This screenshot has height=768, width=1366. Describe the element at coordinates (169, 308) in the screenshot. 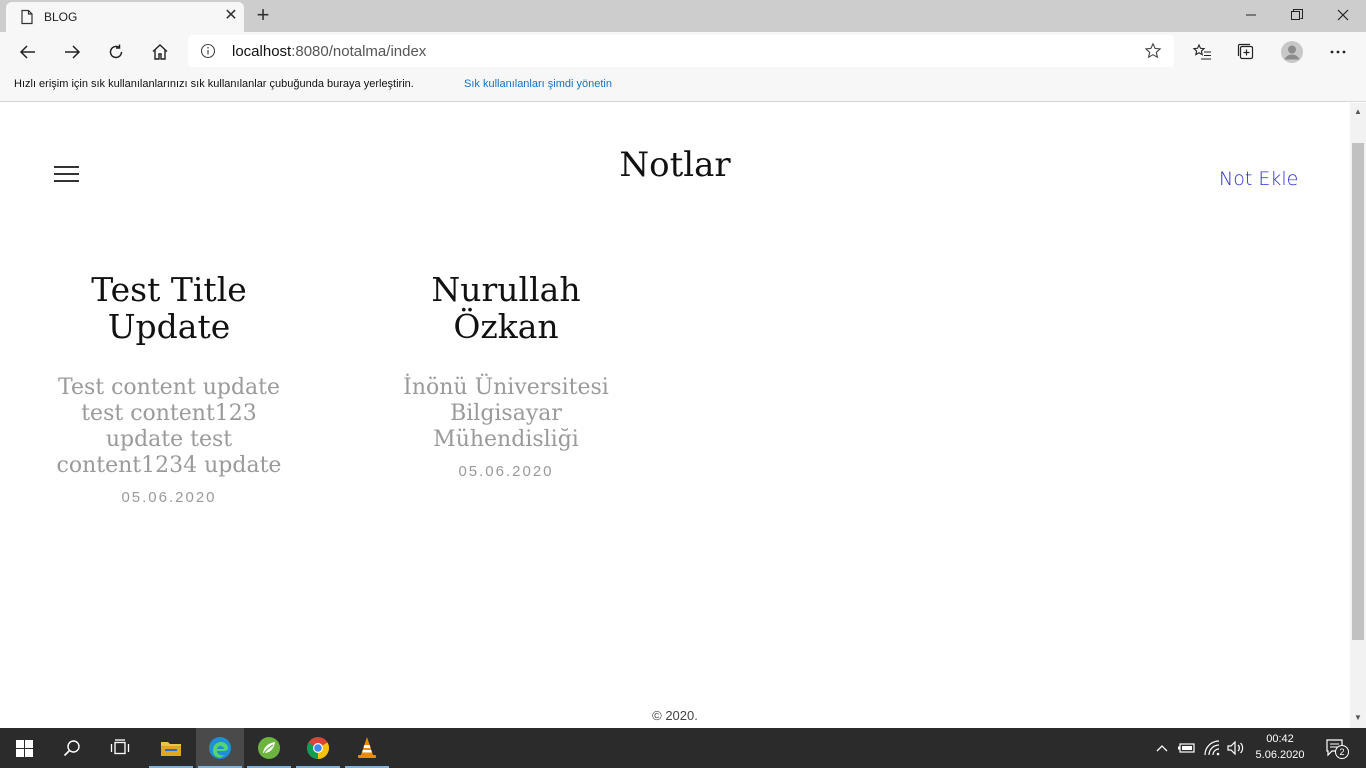

I see `note-title: Test Title Update` at that location.